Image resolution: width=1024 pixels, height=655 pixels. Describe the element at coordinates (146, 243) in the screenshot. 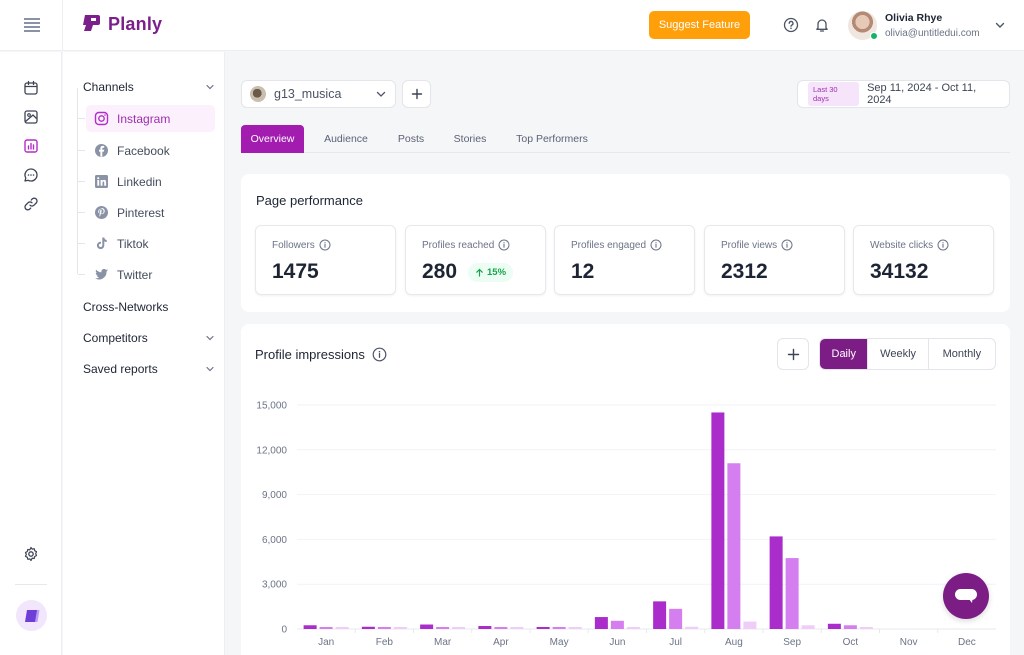

I see `sidebar-item-tiktok: Tiktok` at that location.